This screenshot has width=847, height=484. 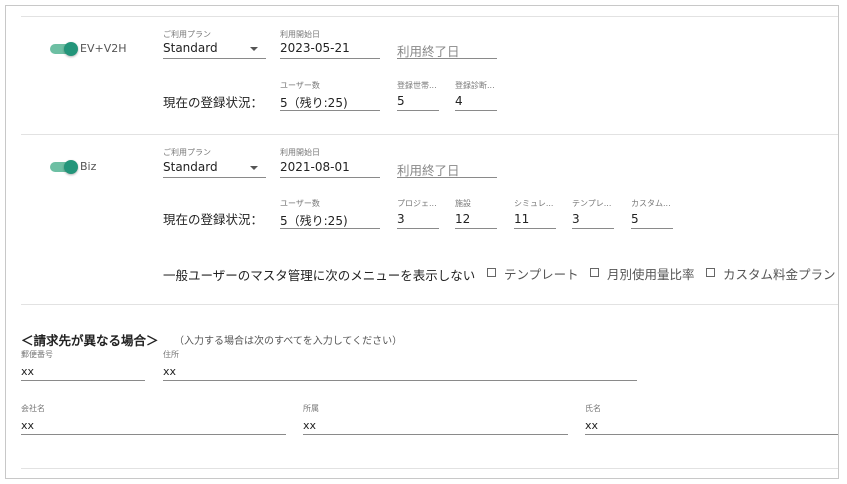 I want to click on ev-start-date-field: 2023-05-21, so click(x=315, y=48).